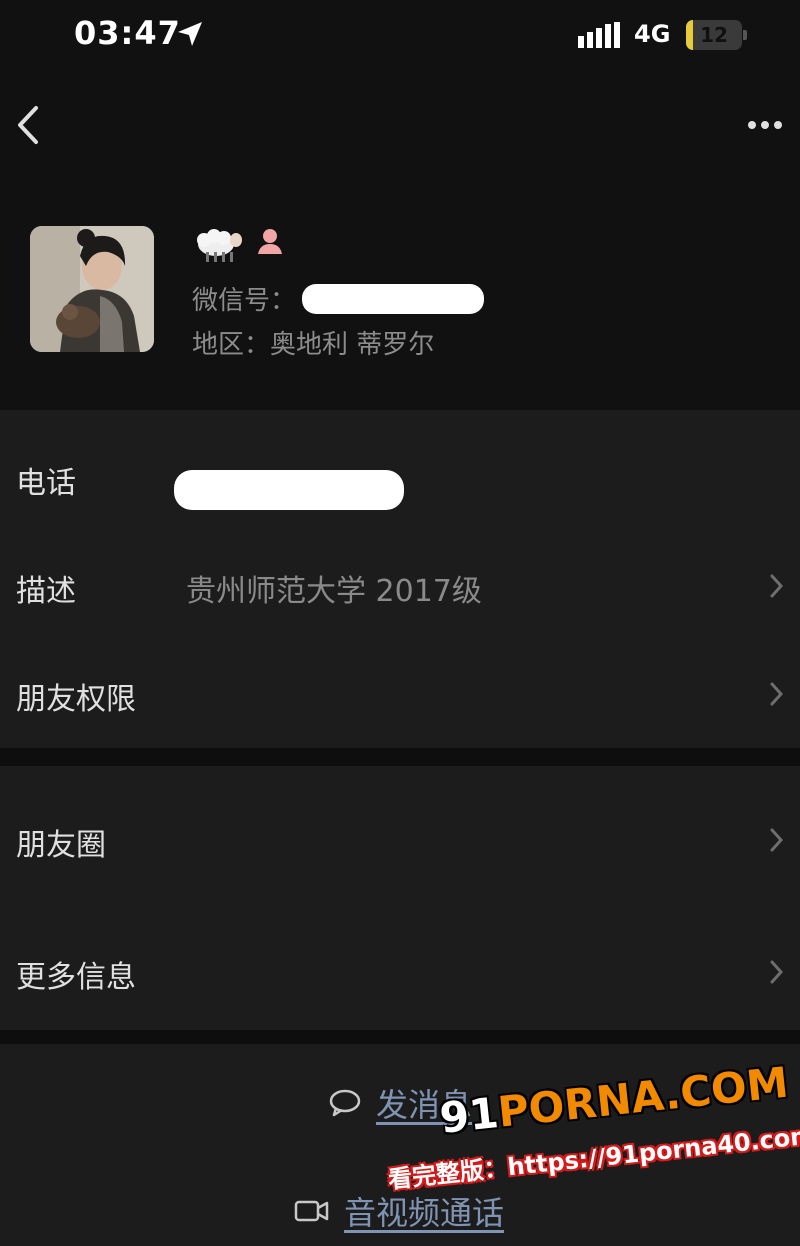  Describe the element at coordinates (469, 1115) in the screenshot. I see `watermark-digits: 91` at that location.